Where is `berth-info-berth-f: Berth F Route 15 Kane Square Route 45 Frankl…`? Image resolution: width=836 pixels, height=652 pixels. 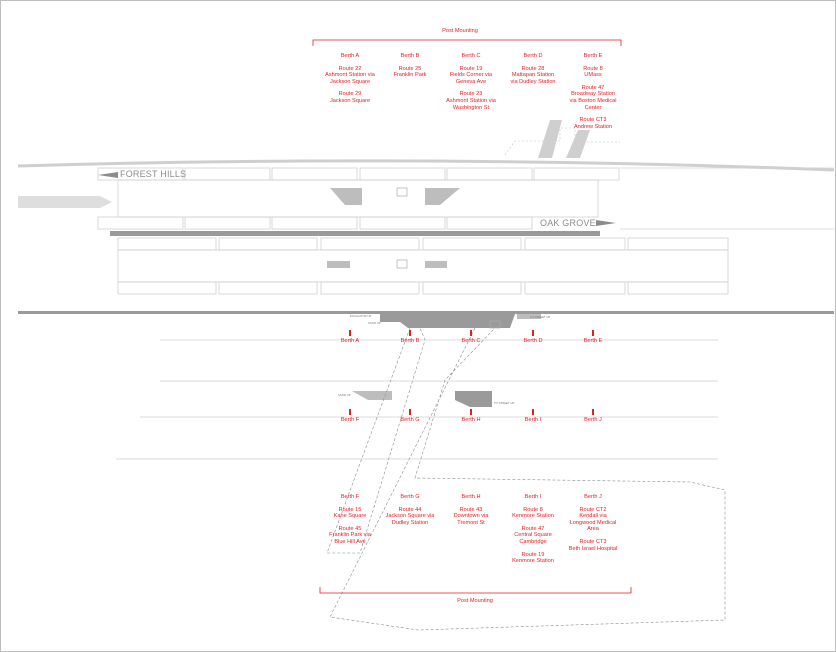
berth-info-berth-f: Berth F Route 15 Kane Square Route 45 Frankl… is located at coordinates (350, 523).